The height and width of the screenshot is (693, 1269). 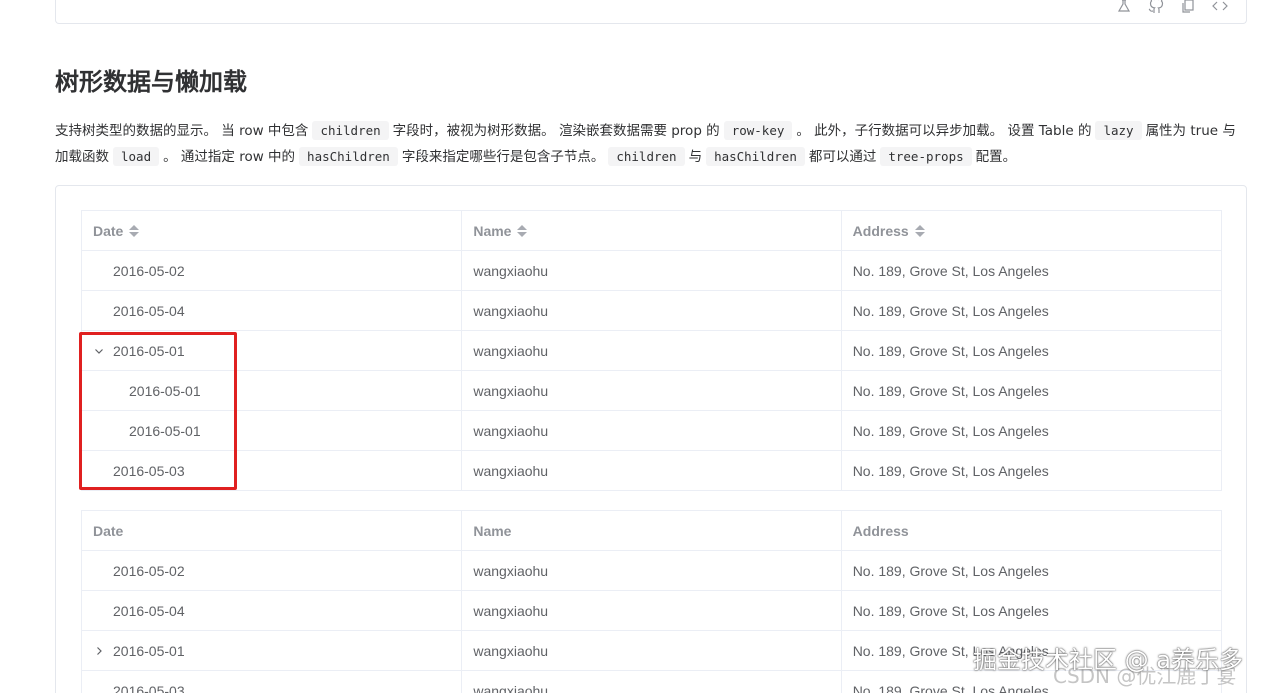 What do you see at coordinates (1188, 7) in the screenshot?
I see `copy-icon` at bounding box center [1188, 7].